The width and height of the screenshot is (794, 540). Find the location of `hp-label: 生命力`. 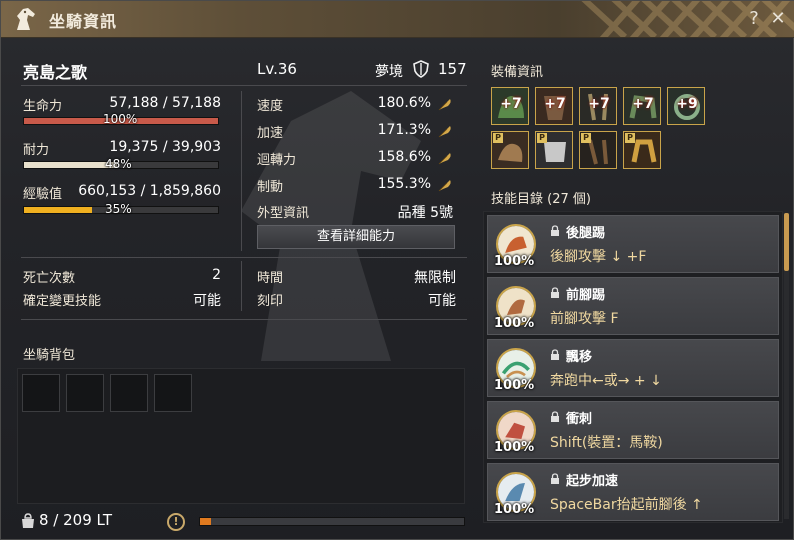

hp-label: 生命力 is located at coordinates (43, 106).